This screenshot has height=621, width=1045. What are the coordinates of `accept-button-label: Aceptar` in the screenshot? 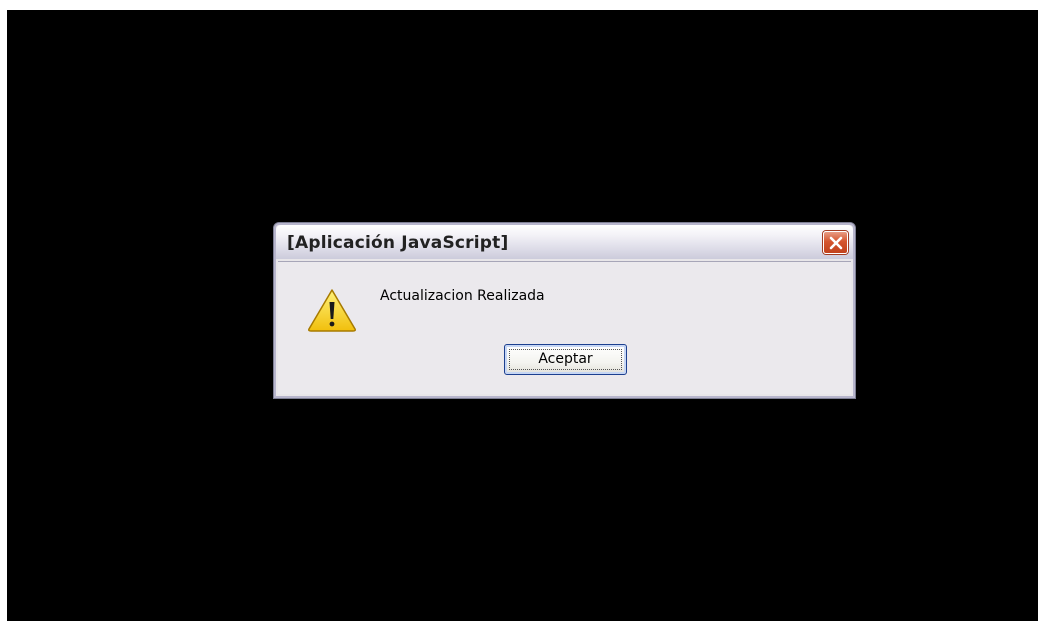 It's located at (565, 359).